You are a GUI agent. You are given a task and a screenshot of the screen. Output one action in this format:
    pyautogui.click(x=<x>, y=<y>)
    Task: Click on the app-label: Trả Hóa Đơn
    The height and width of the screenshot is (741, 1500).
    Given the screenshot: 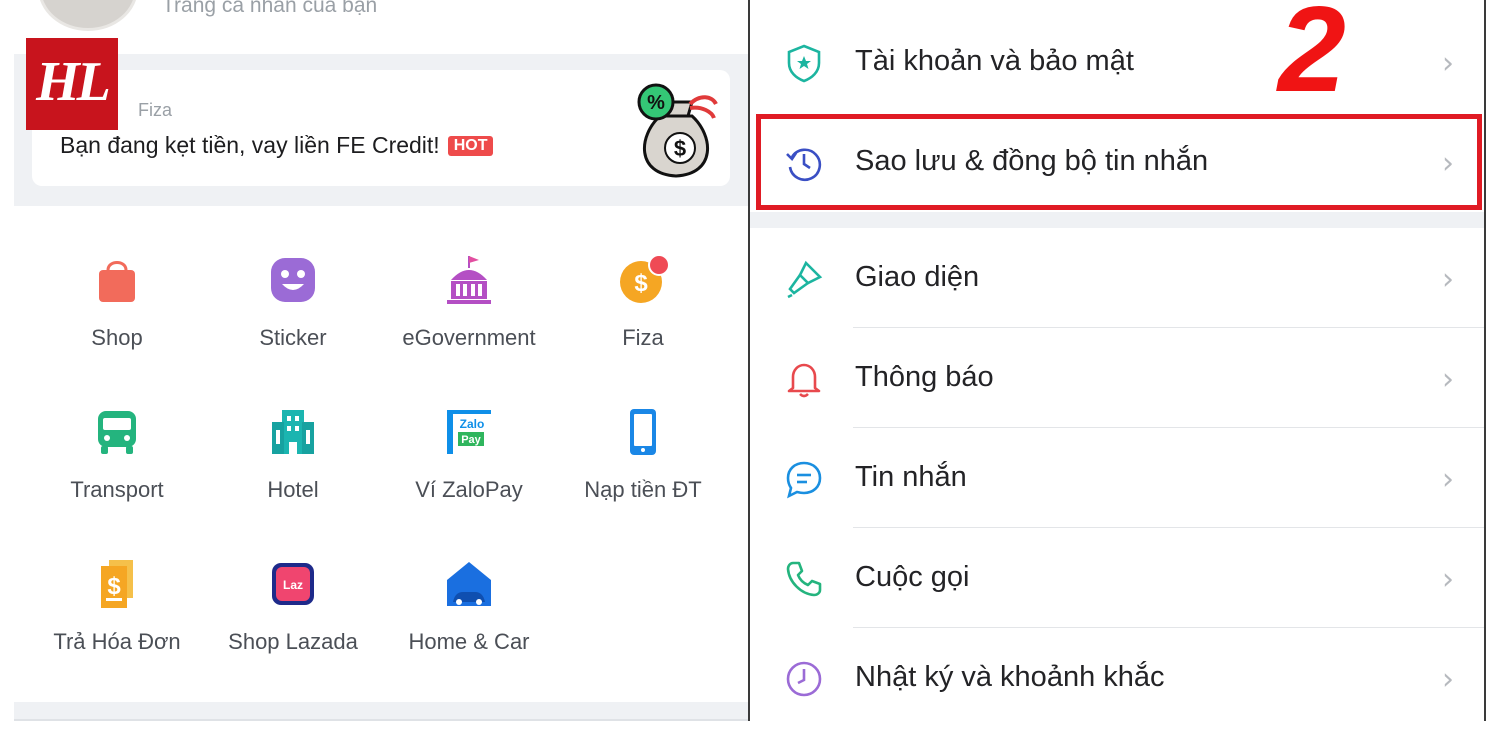 What is the action you would take?
    pyautogui.click(x=117, y=641)
    